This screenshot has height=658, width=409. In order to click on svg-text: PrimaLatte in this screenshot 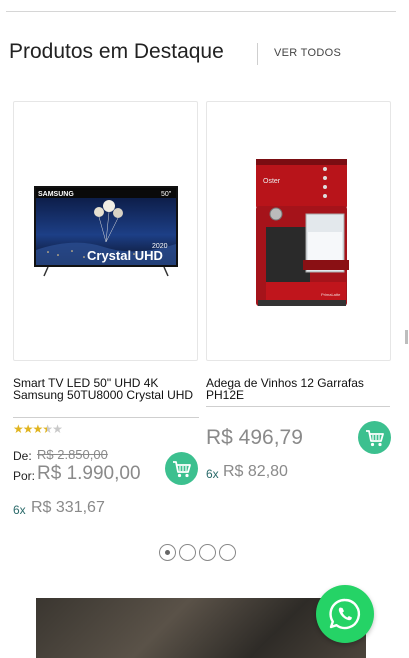, I will do `click(331, 294)`.